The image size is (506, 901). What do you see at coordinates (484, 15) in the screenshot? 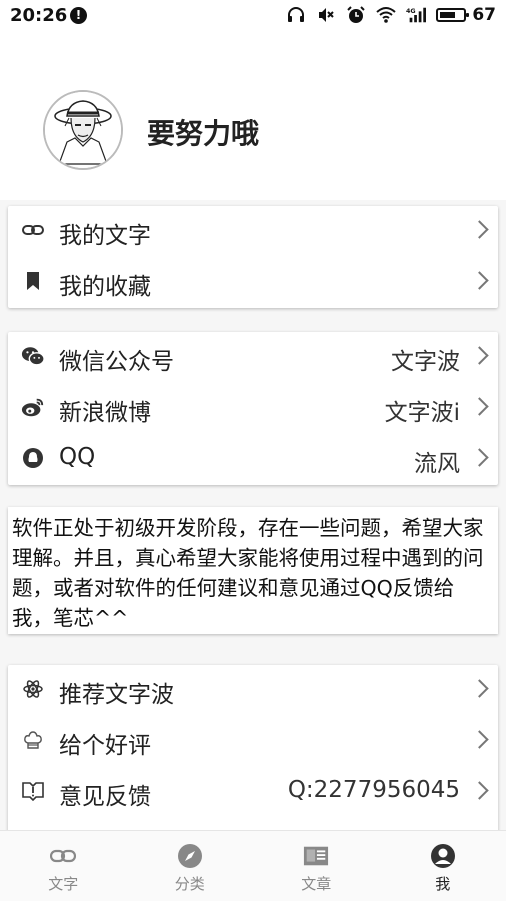
I see `battery-percent: 67` at bounding box center [484, 15].